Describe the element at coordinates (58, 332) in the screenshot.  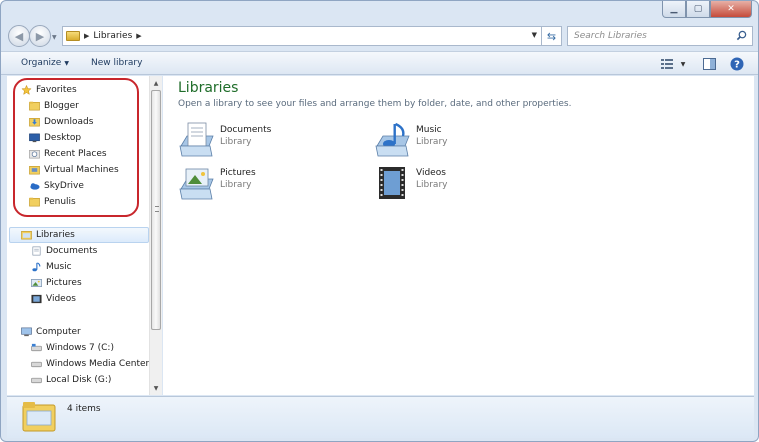
I see `tree-label: Computer` at that location.